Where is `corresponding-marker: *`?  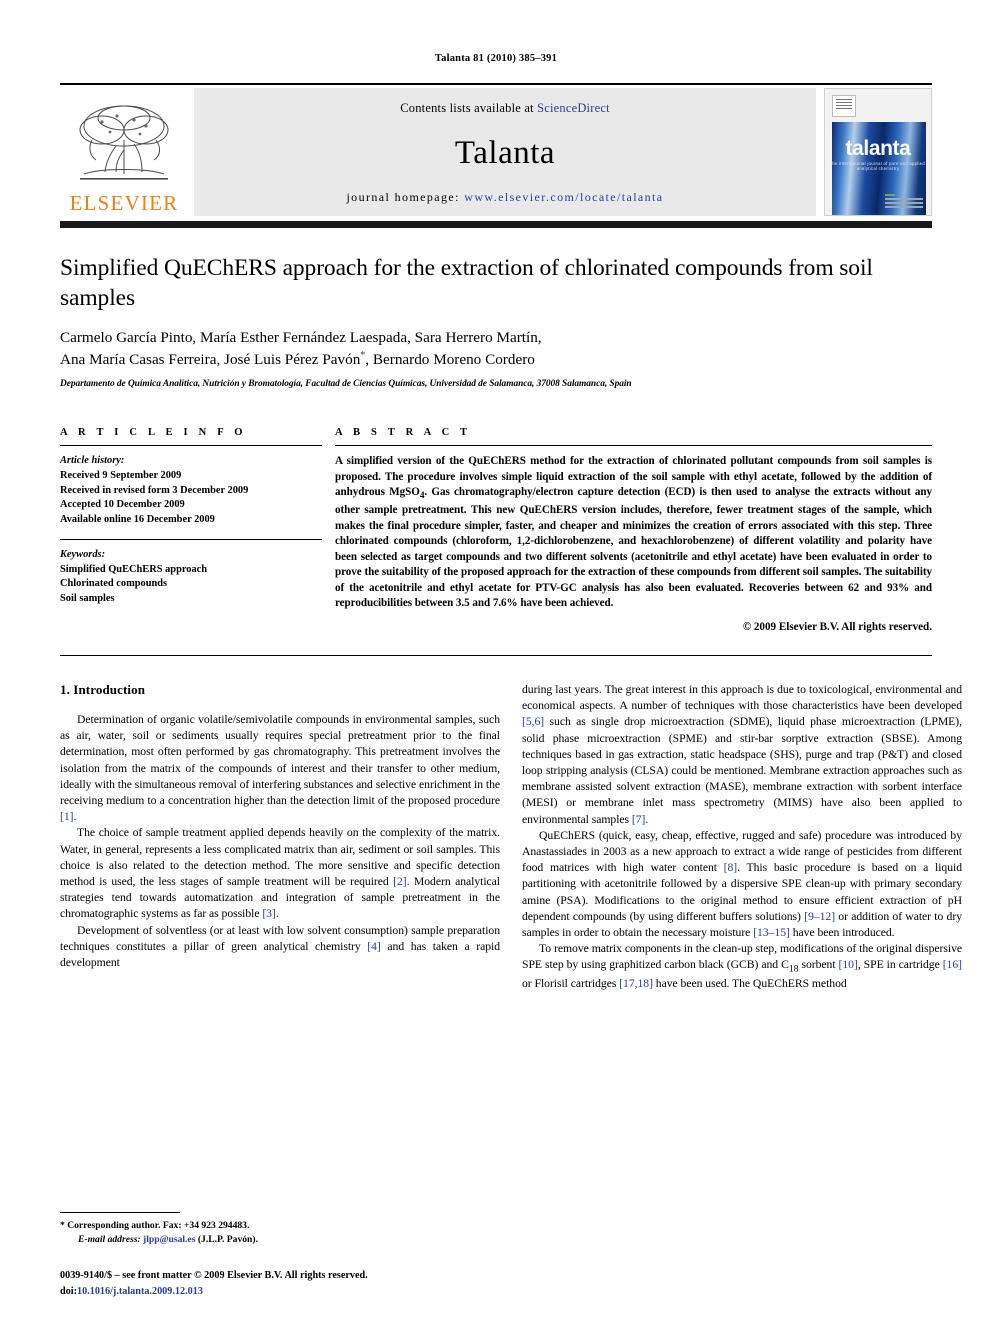
corresponding-marker: * is located at coordinates (62, 1226).